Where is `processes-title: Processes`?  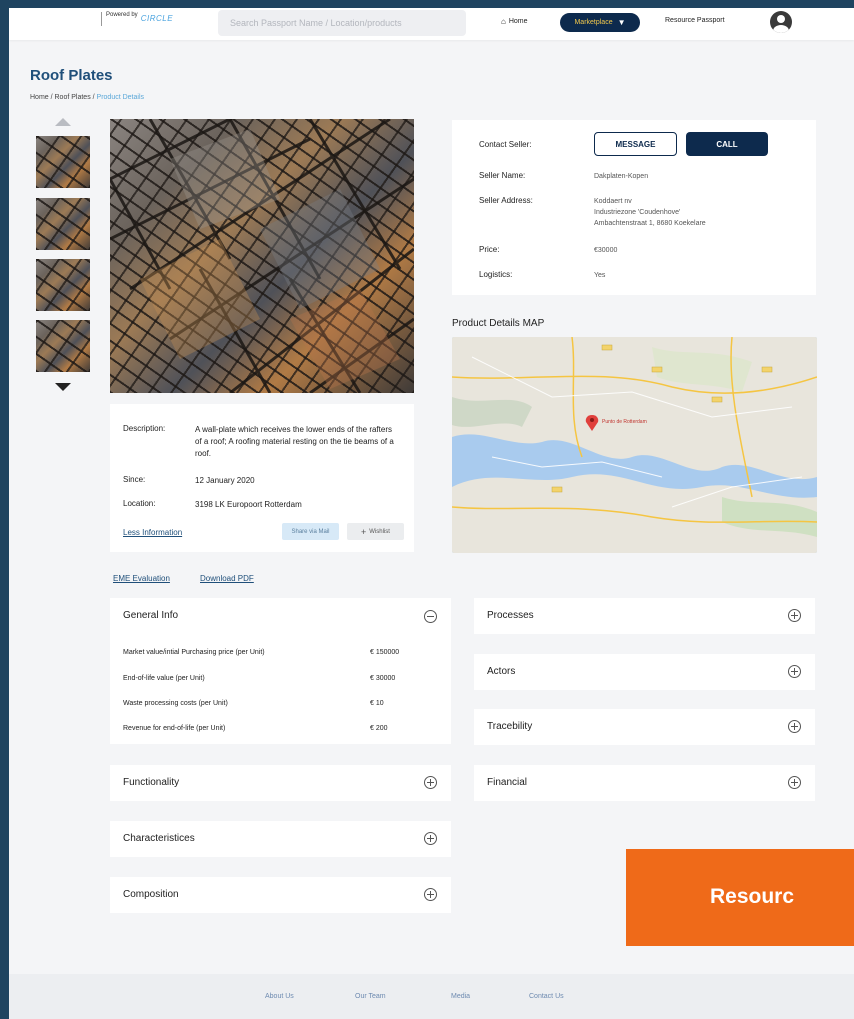
processes-title: Processes is located at coordinates (510, 615).